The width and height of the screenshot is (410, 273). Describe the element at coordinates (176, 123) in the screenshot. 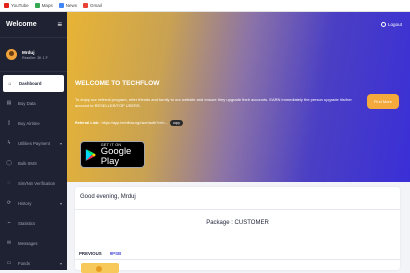

I see `copy-button: copy` at that location.